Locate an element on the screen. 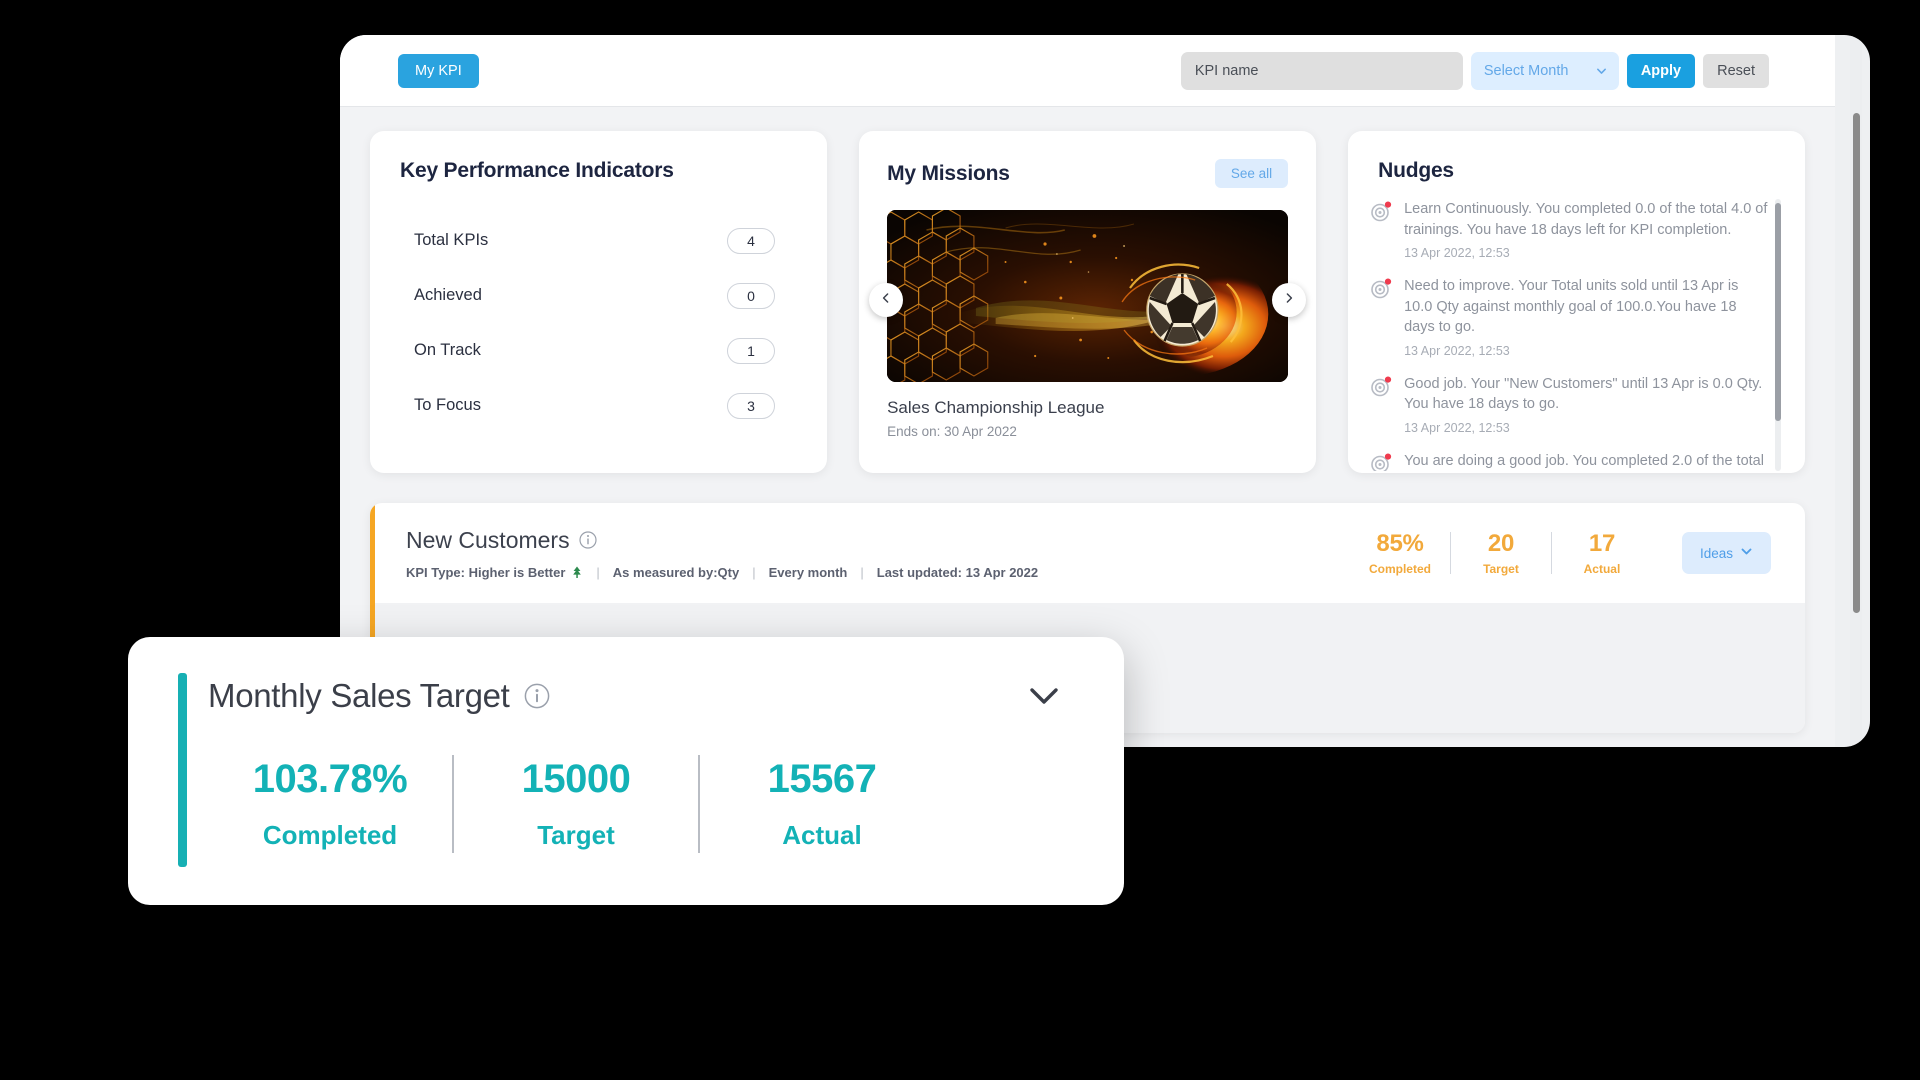 This screenshot has width=1920, height=1080. mission-title: Sales Championship League is located at coordinates (996, 407).